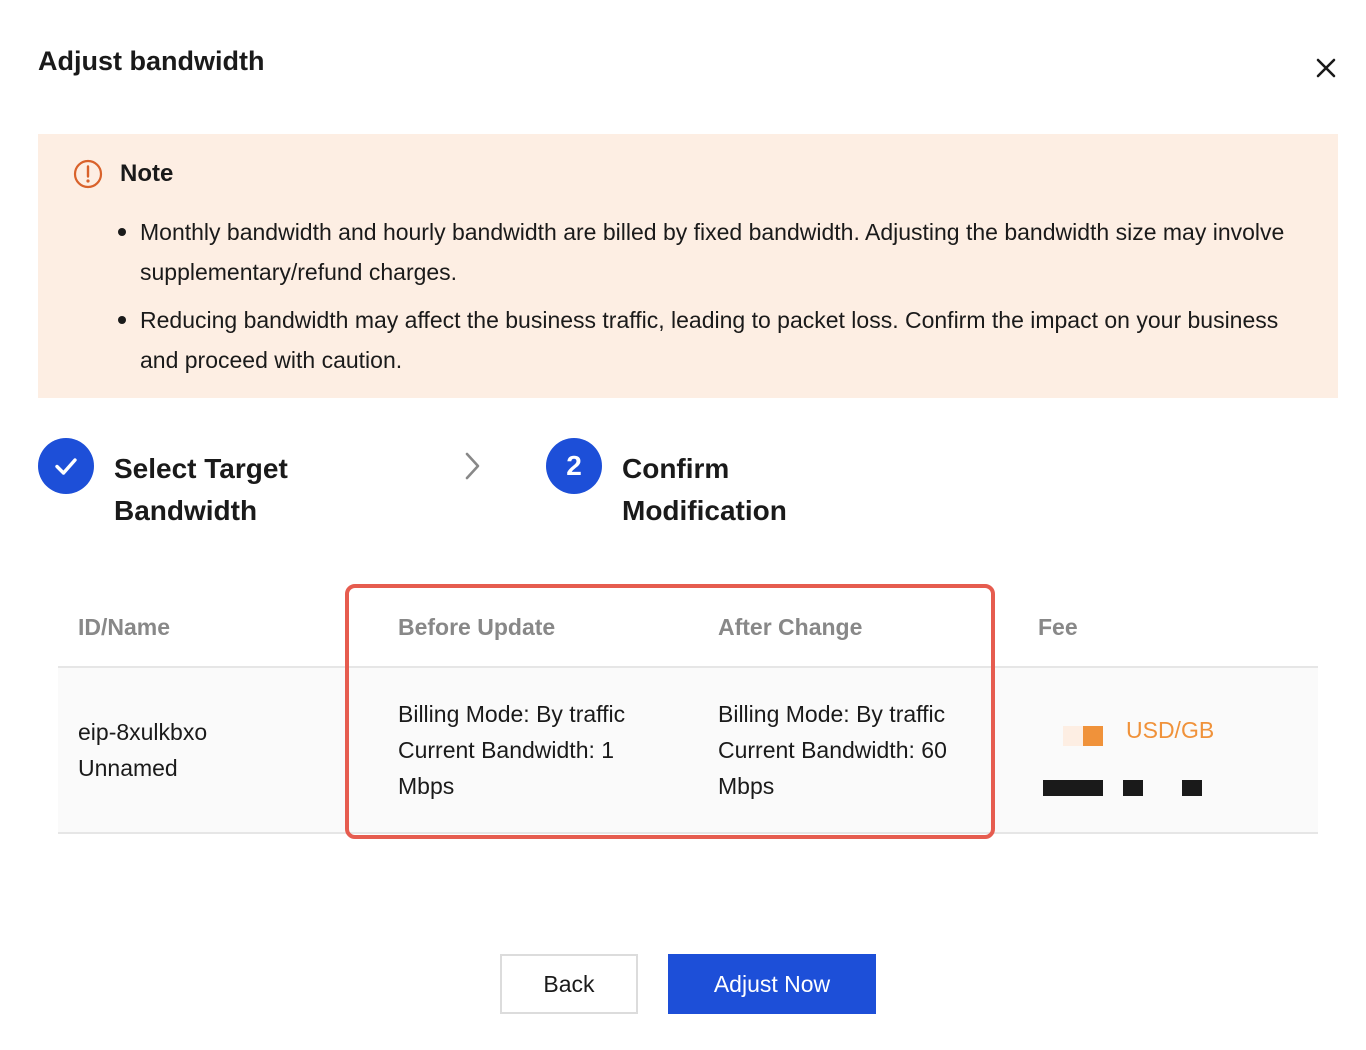 The image size is (1366, 1050). I want to click on check-icon, so click(66, 466).